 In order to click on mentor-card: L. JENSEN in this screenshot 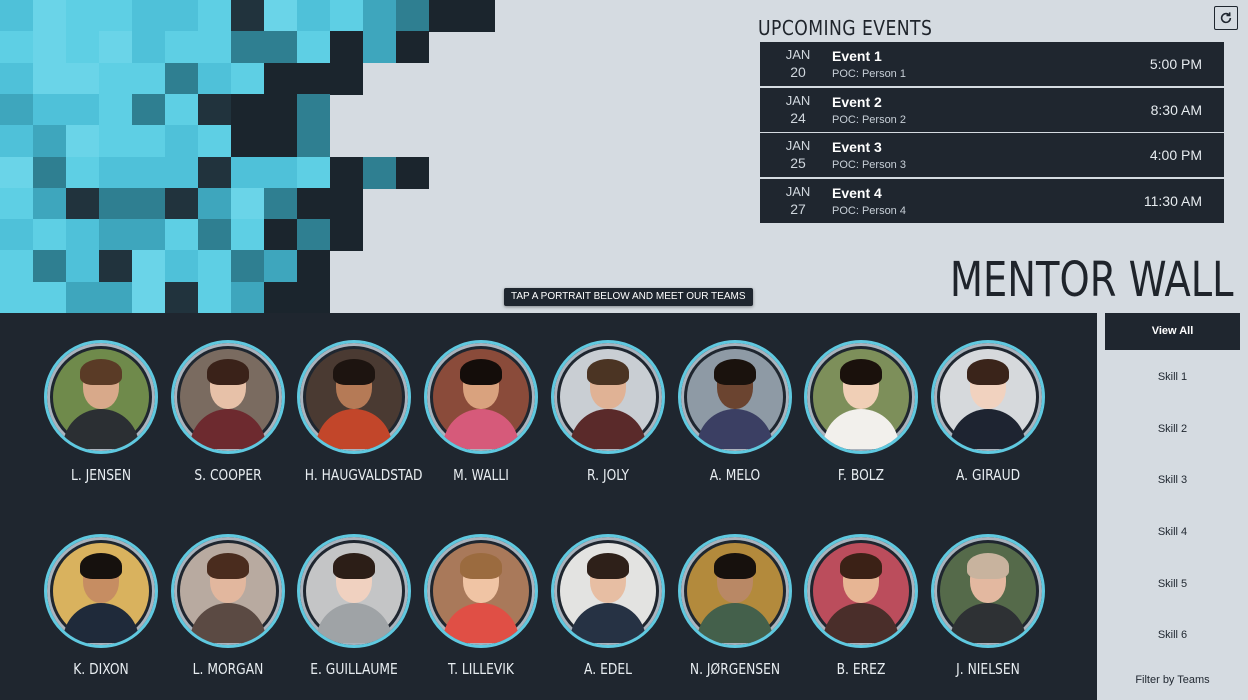, I will do `click(101, 412)`.